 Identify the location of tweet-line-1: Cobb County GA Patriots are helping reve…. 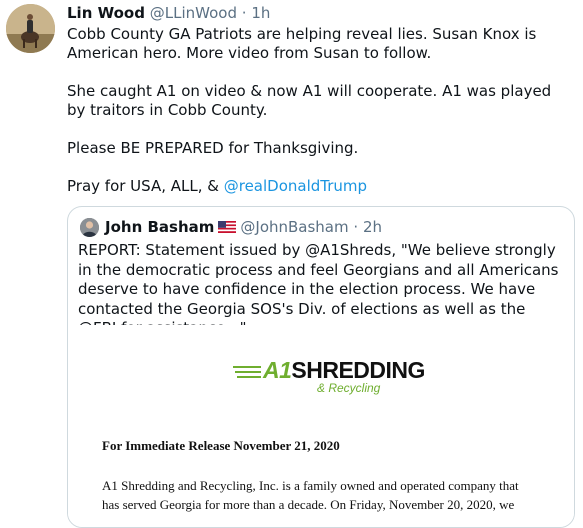
(302, 43).